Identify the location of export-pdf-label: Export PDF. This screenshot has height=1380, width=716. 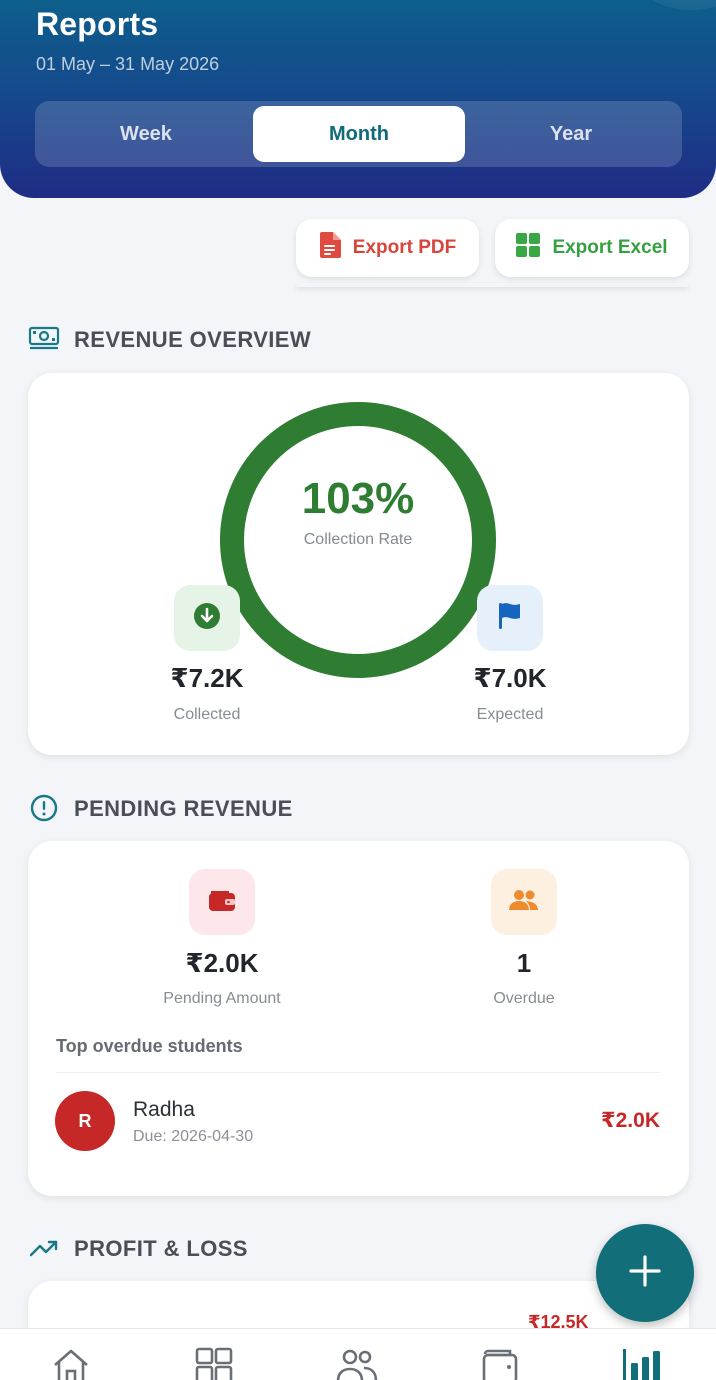
(404, 247).